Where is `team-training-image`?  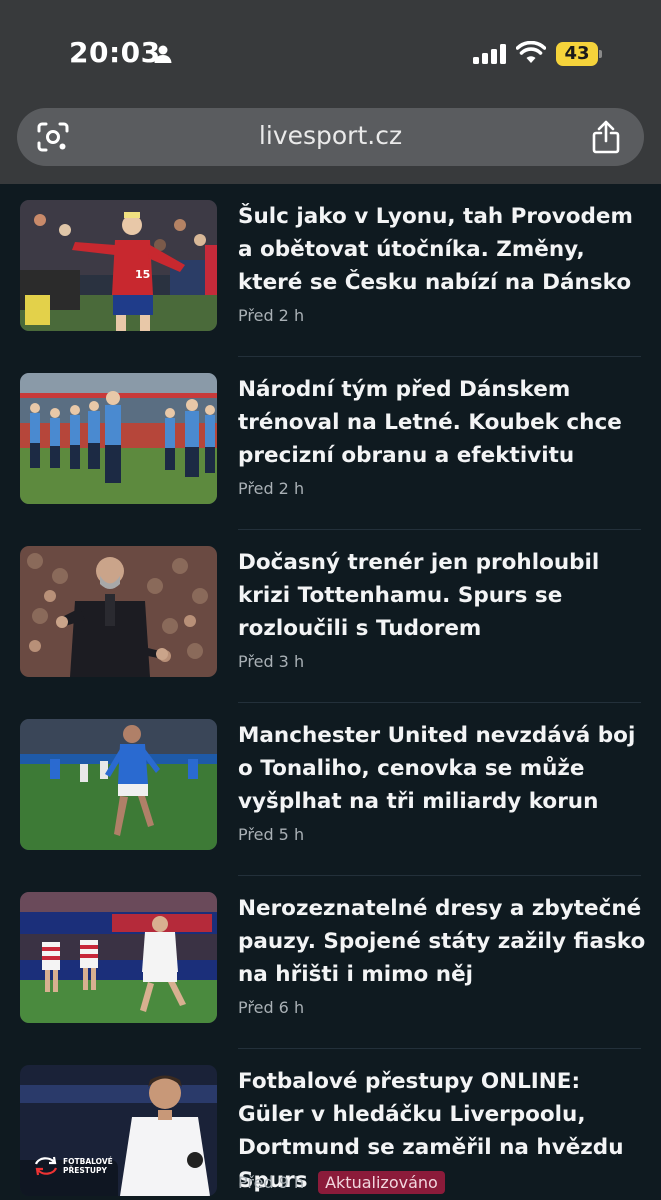 team-training-image is located at coordinates (118, 438).